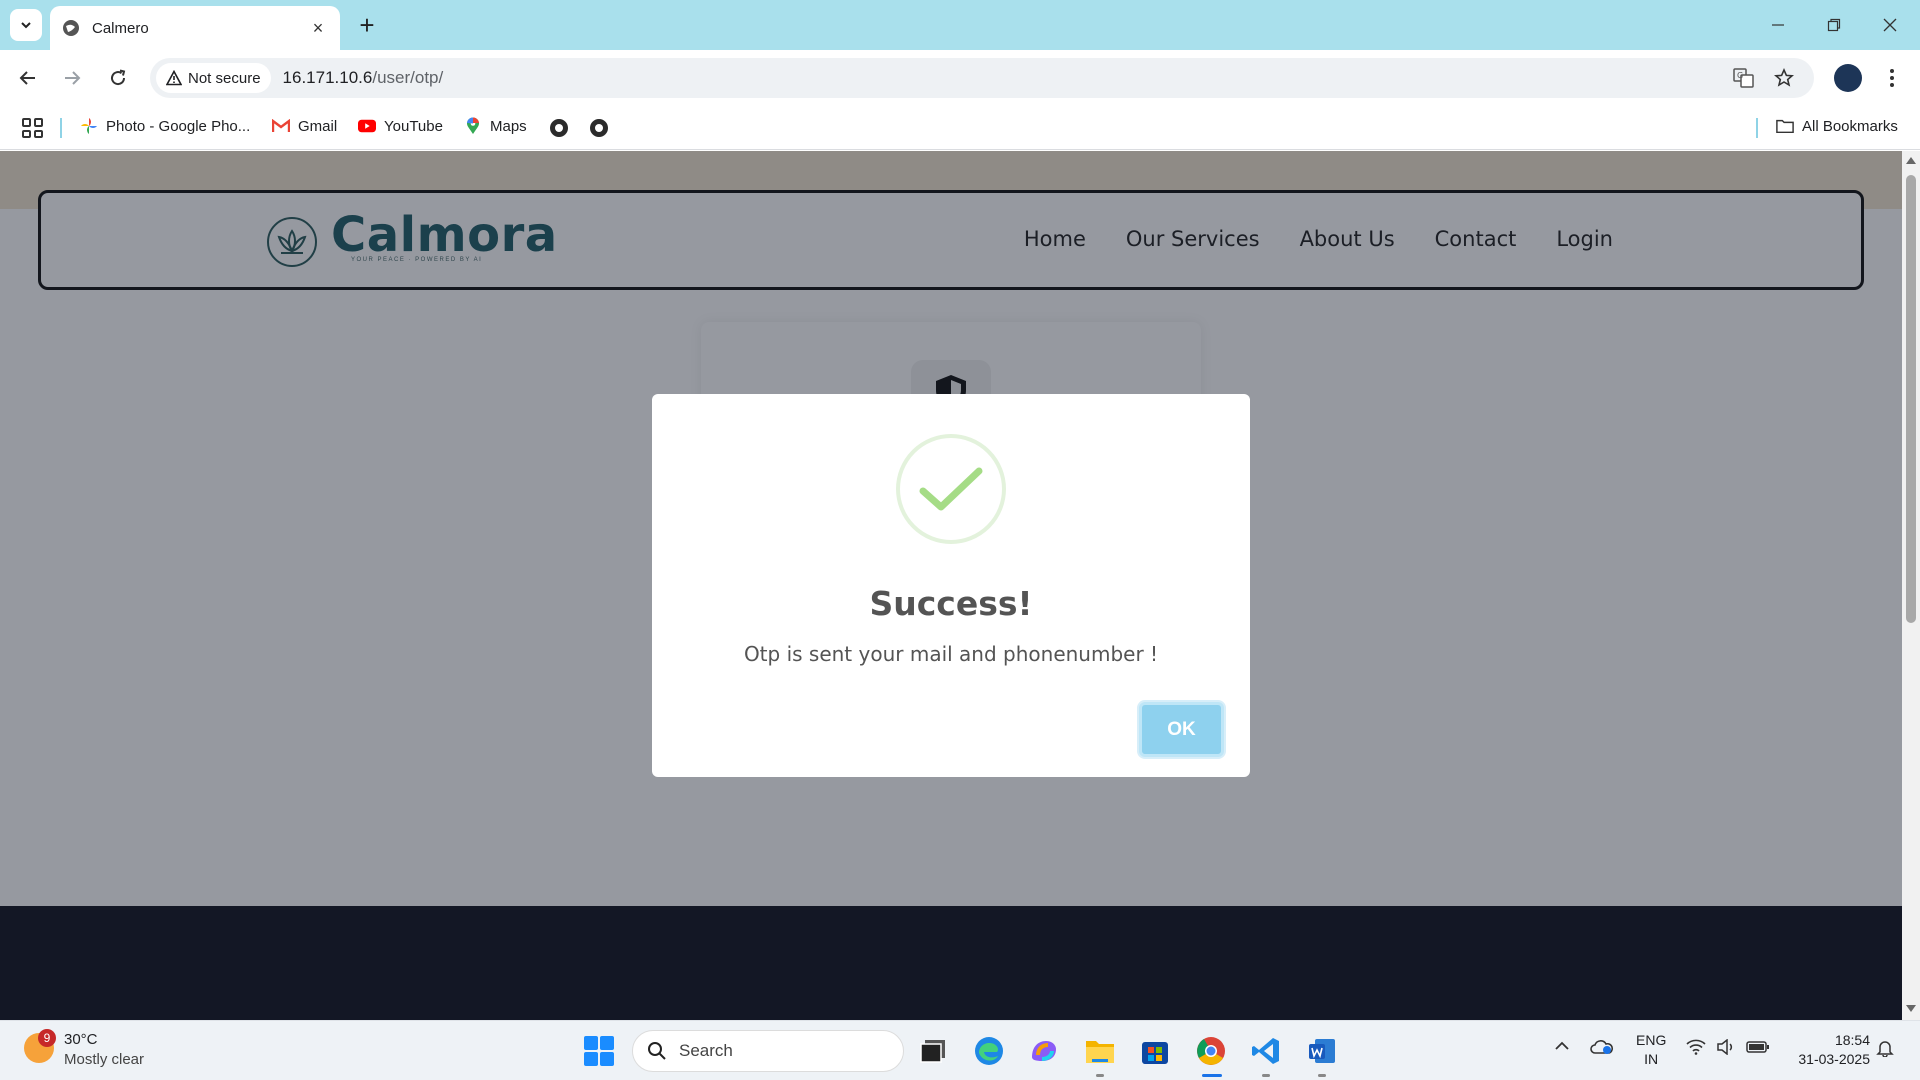  I want to click on maps-icon, so click(473, 126).